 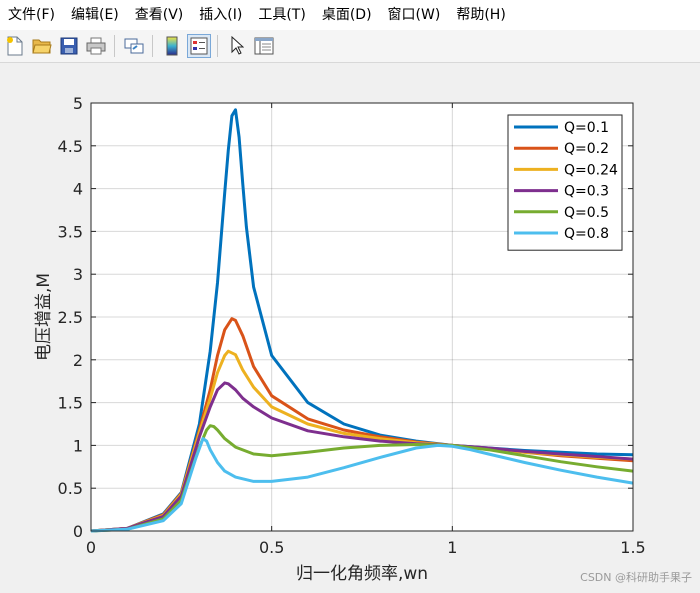 What do you see at coordinates (414, 15) in the screenshot?
I see `menu-item-6: 窗口(W)` at bounding box center [414, 15].